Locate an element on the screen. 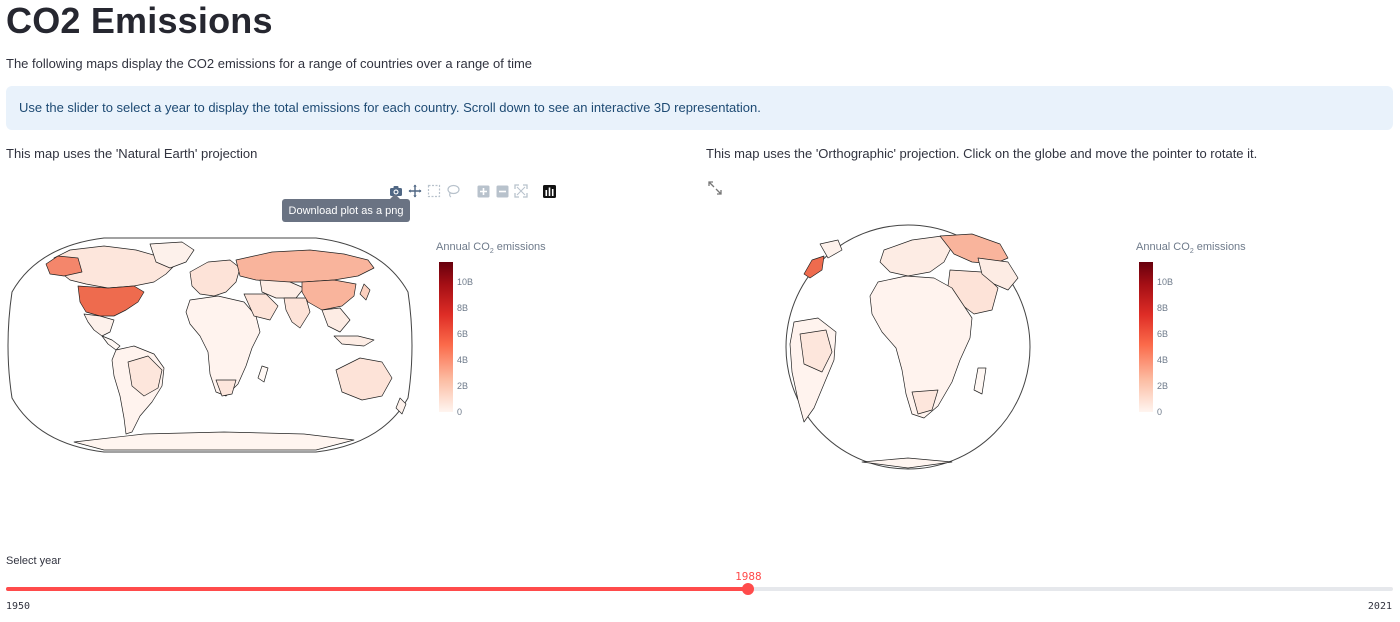 The image size is (1400, 622). year-slider-thumb is located at coordinates (748, 589).